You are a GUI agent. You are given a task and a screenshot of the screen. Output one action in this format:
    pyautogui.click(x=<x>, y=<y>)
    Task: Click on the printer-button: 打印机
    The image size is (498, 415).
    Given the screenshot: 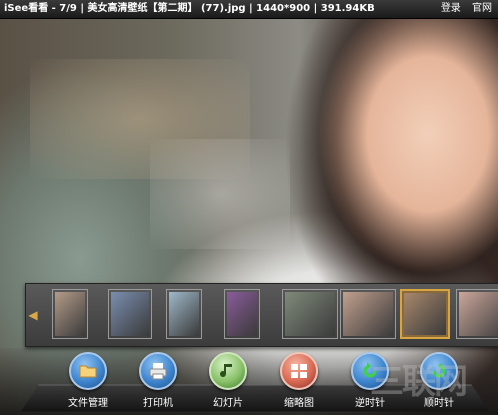 What is the action you would take?
    pyautogui.click(x=158, y=383)
    